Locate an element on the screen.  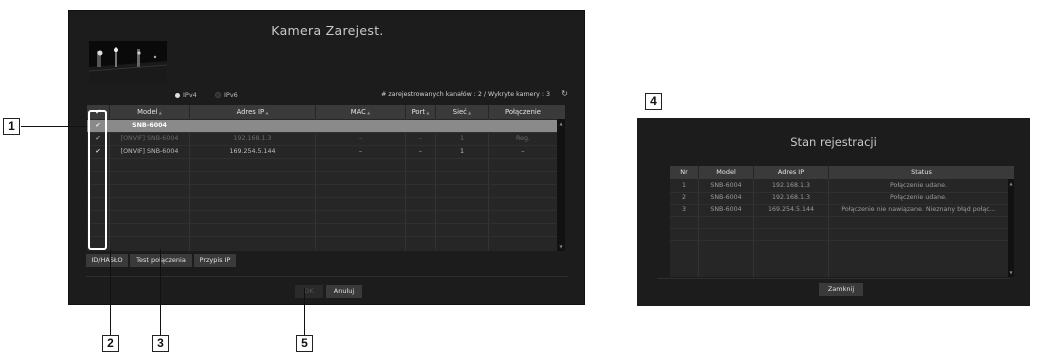
refresh-icon: ↻ is located at coordinates (564, 93).